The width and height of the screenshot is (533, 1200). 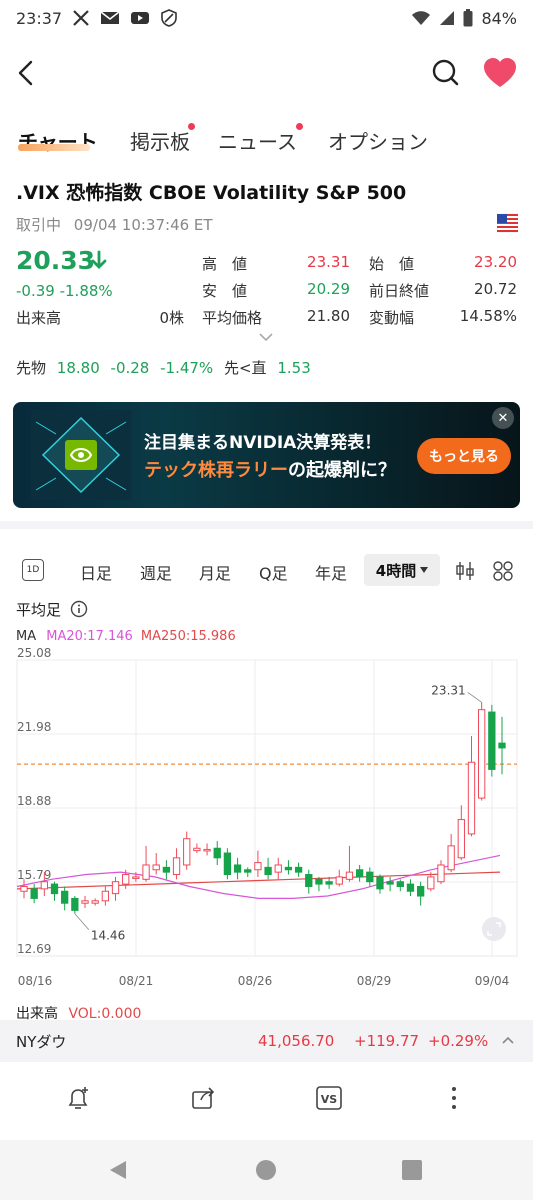 I want to click on nav-back-icon, so click(x=118, y=1170).